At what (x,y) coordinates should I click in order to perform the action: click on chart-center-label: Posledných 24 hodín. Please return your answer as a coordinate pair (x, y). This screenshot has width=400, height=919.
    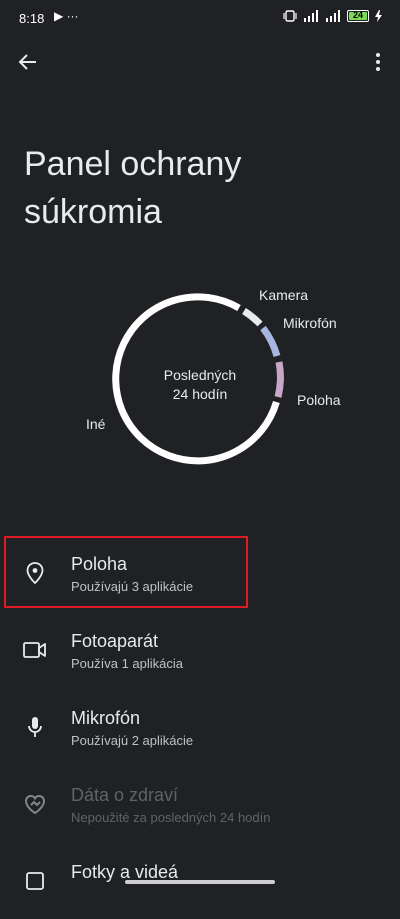
    Looking at the image, I should click on (200, 385).